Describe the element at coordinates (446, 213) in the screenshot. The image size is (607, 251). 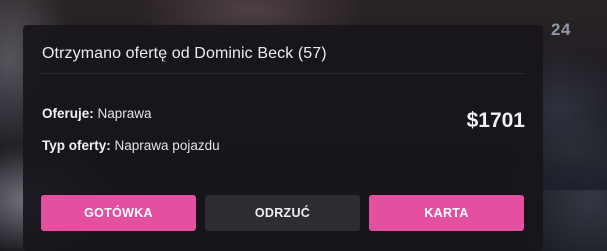
I see `pay-card-button: KARTA` at that location.